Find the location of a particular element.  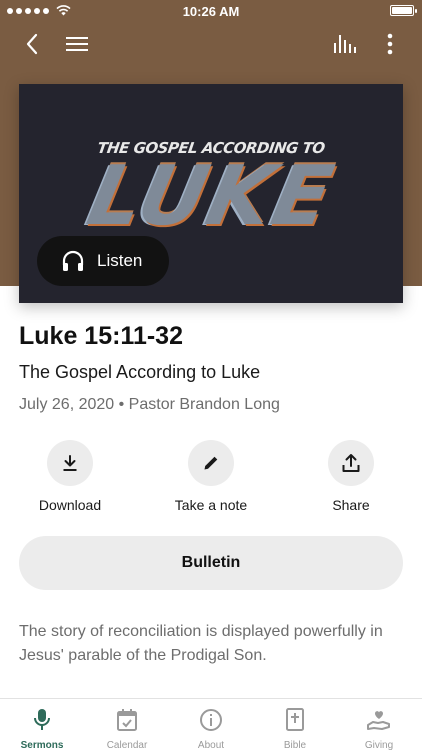

bulletin-button: Bulletin is located at coordinates (211, 563).